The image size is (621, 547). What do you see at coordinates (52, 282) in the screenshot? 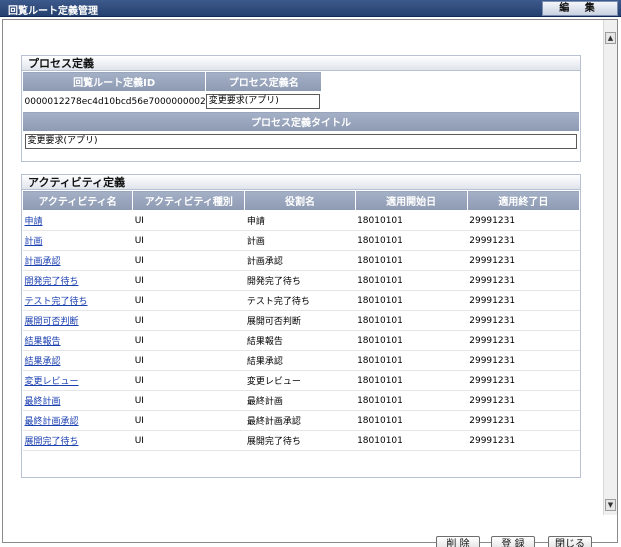
I see `activity-name-link: 開発完了待ち` at bounding box center [52, 282].